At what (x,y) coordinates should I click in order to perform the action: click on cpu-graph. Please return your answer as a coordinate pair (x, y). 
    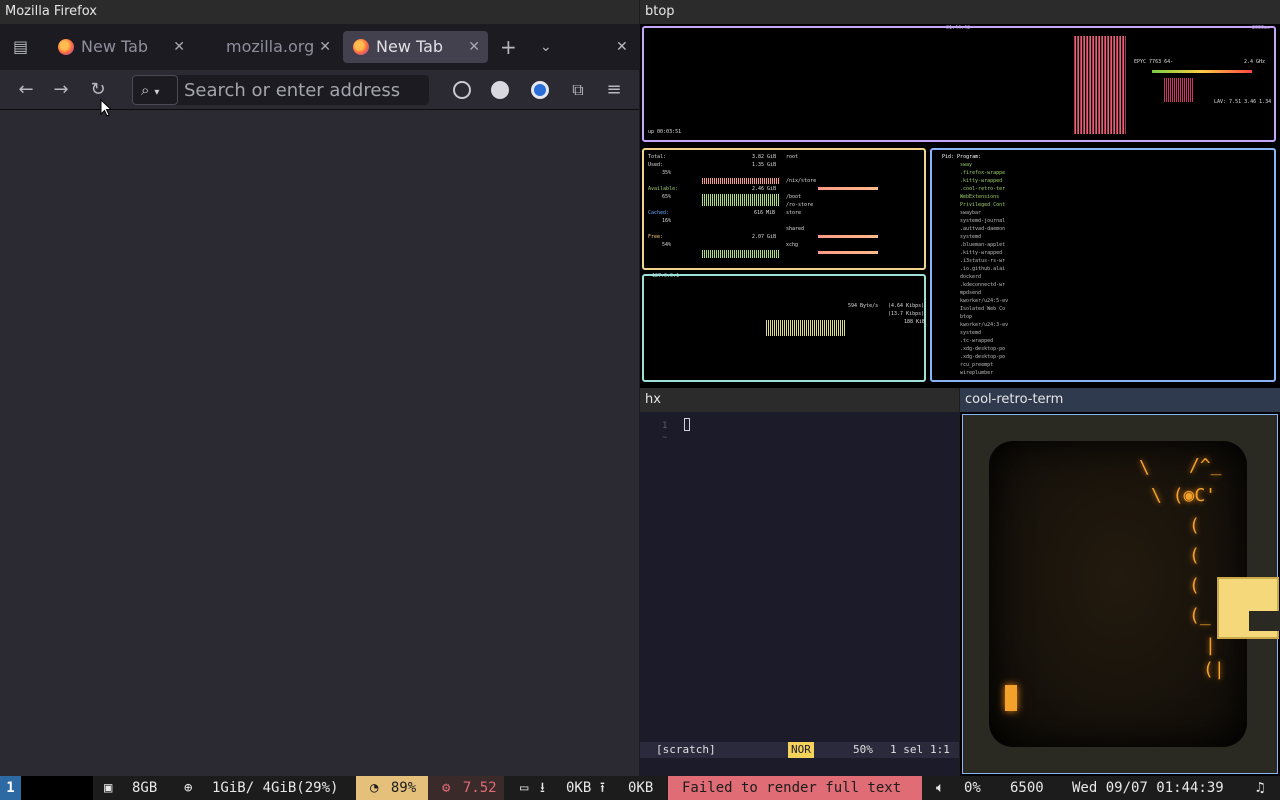
    Looking at the image, I should click on (1100, 85).